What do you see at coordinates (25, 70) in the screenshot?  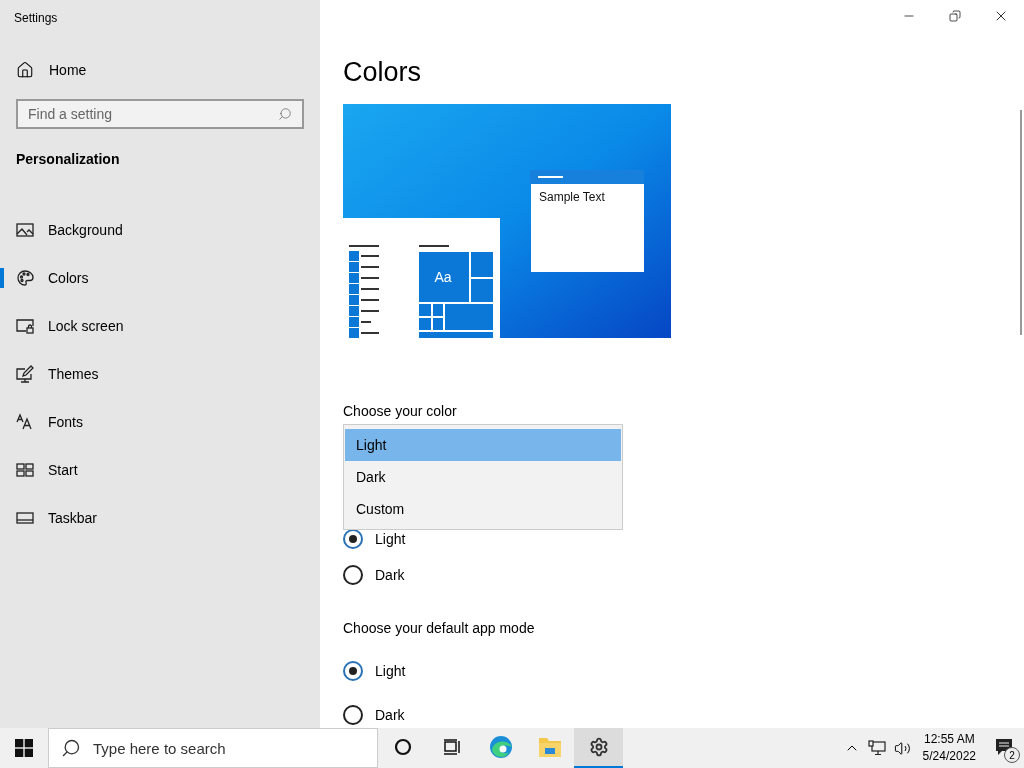 I see `home-icon` at bounding box center [25, 70].